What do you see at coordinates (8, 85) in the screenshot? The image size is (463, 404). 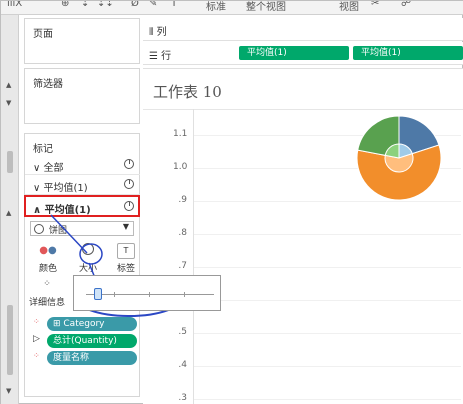 I see `scroll-up-arrow-icon: ▲` at bounding box center [8, 85].